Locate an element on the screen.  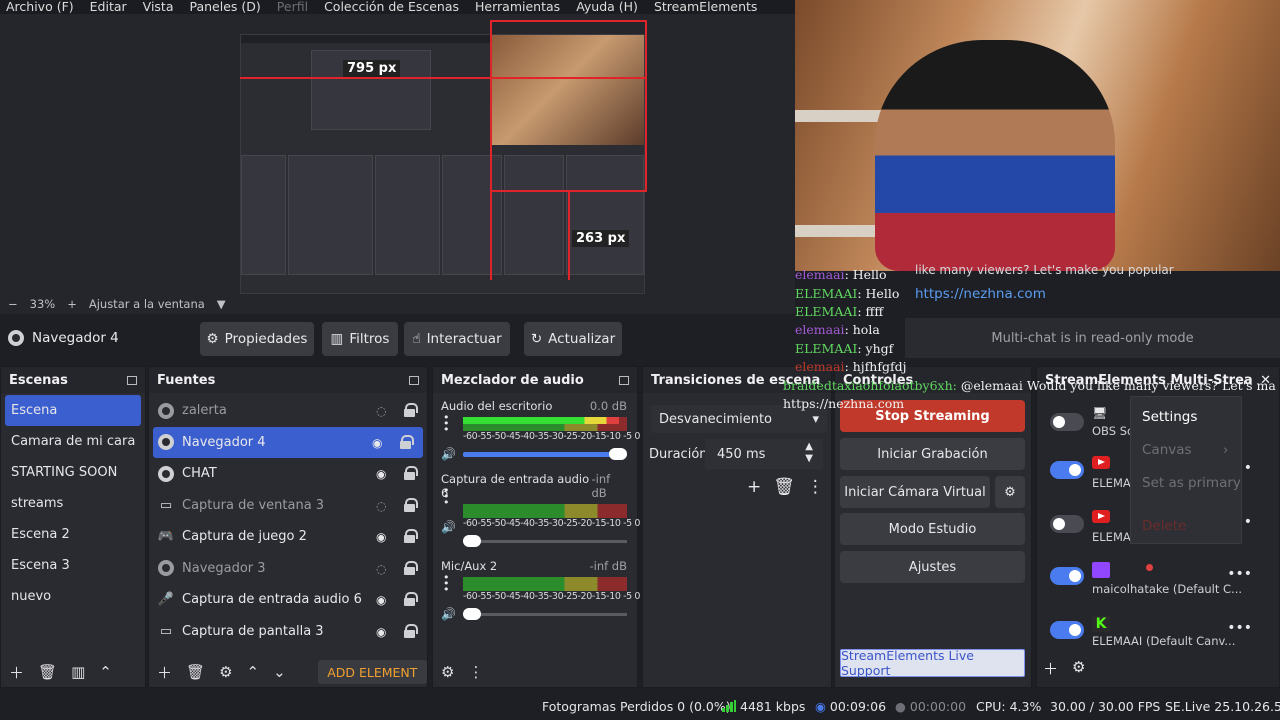
zoom-in-button: + is located at coordinates (72, 304).